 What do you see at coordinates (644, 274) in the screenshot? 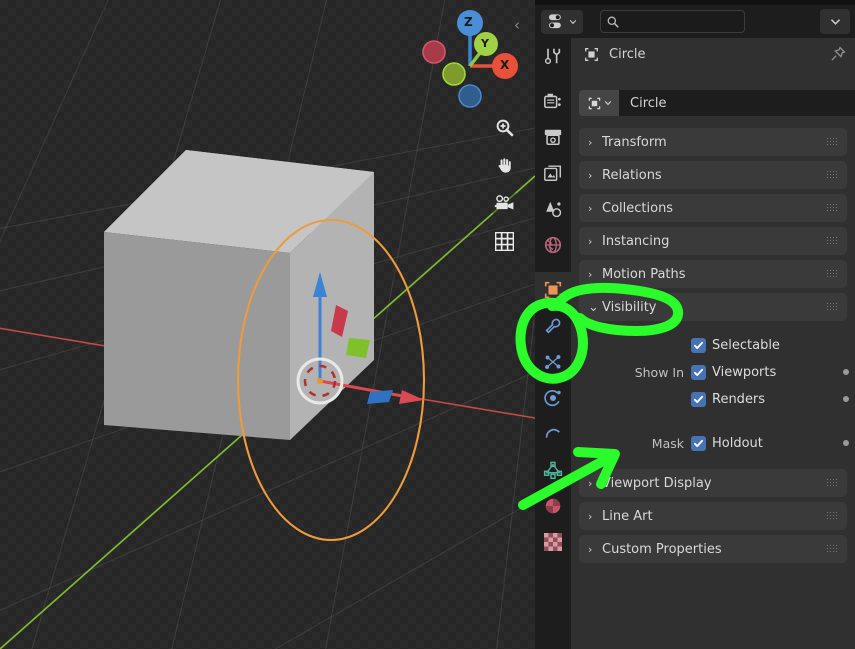
I see `panel-title: Motion Paths` at bounding box center [644, 274].